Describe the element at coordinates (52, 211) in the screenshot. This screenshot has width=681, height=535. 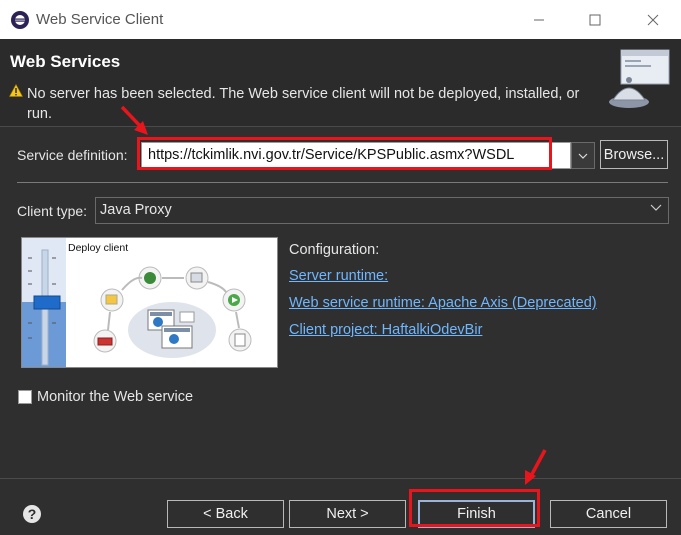
I see `client-type-label: Client type:` at that location.